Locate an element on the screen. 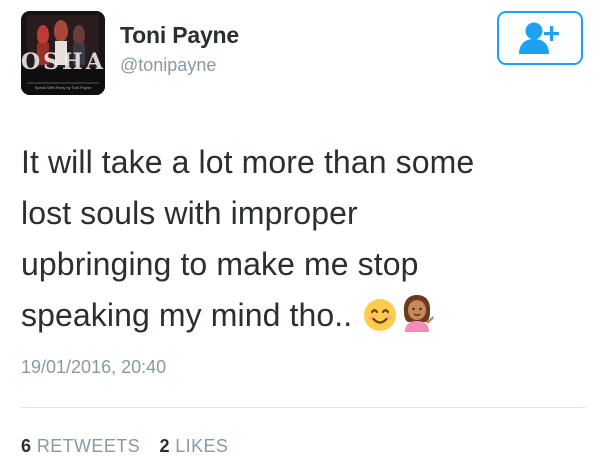 The image size is (600, 474). likes-stat: 2 LIKES is located at coordinates (193, 446).